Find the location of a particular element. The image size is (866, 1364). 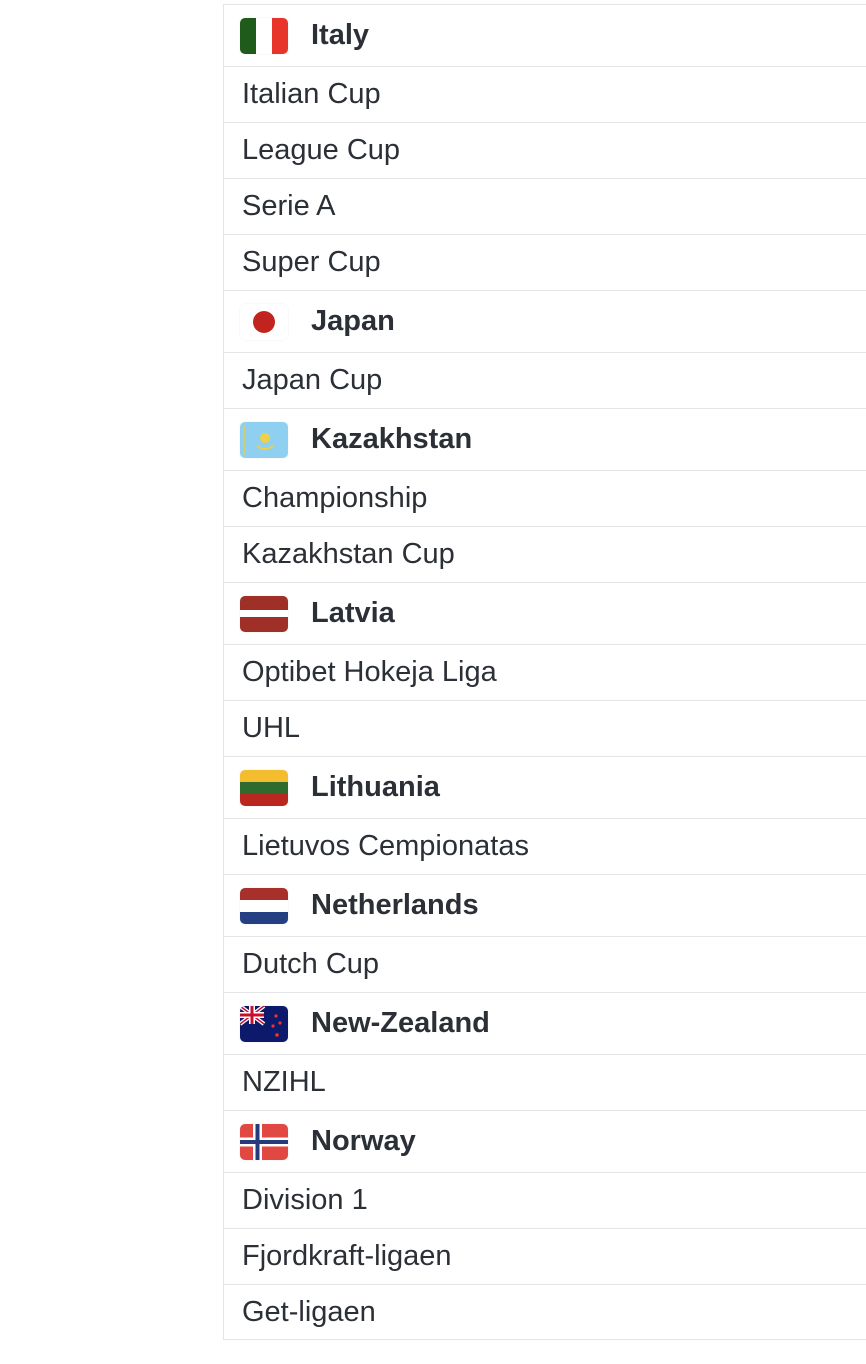

japan-flag-icon is located at coordinates (264, 321).